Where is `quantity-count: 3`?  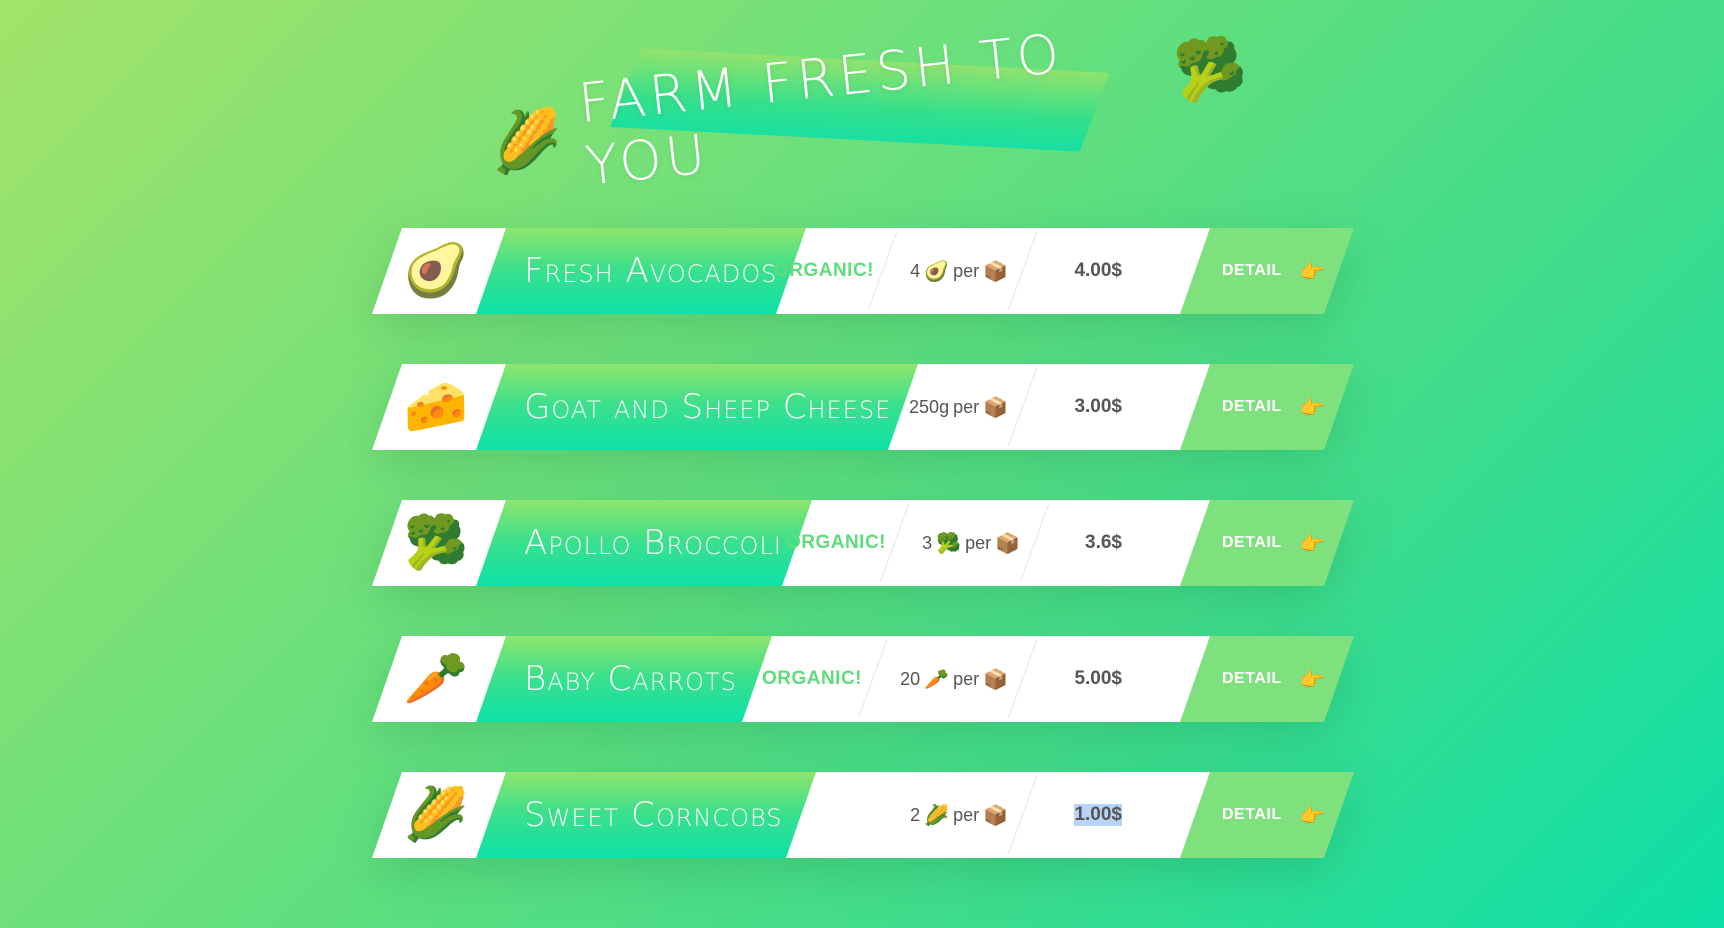
quantity-count: 3 is located at coordinates (927, 542).